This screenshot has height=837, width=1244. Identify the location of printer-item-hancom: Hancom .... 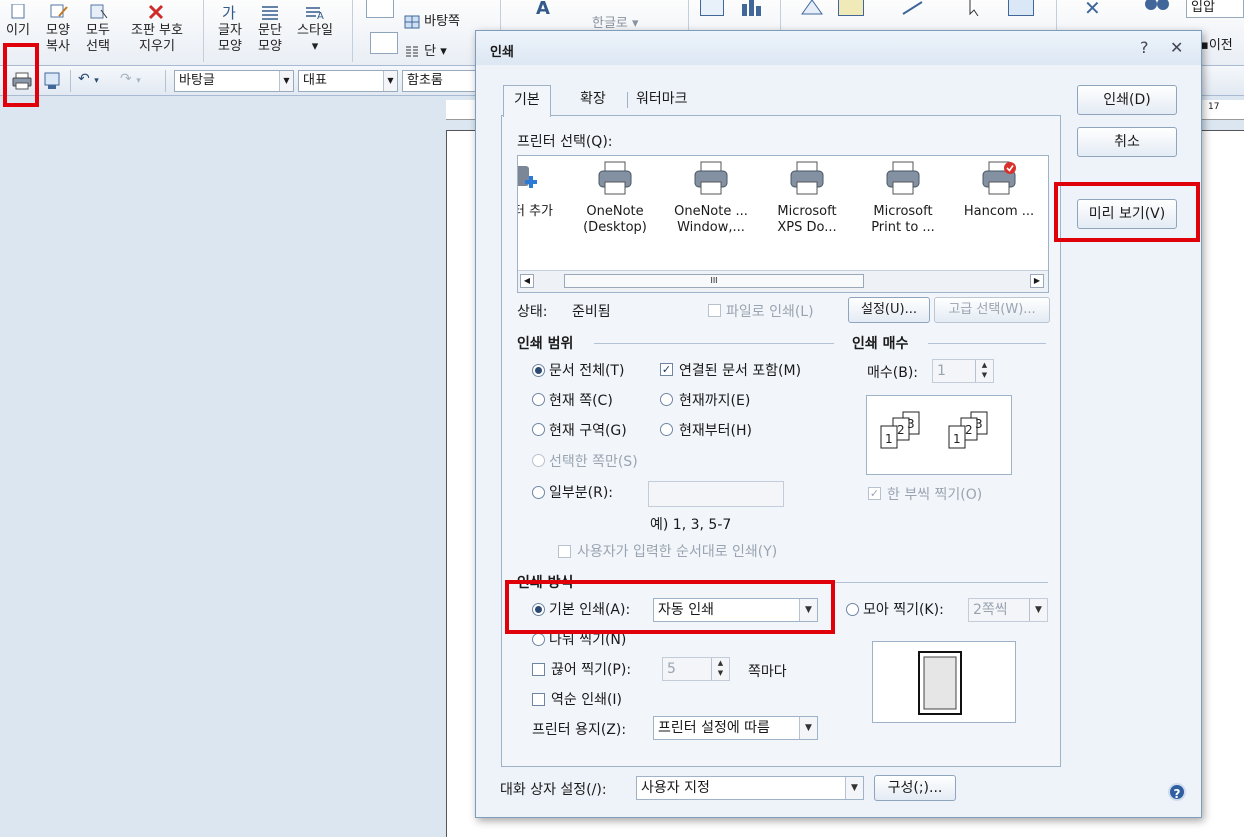
(999, 190).